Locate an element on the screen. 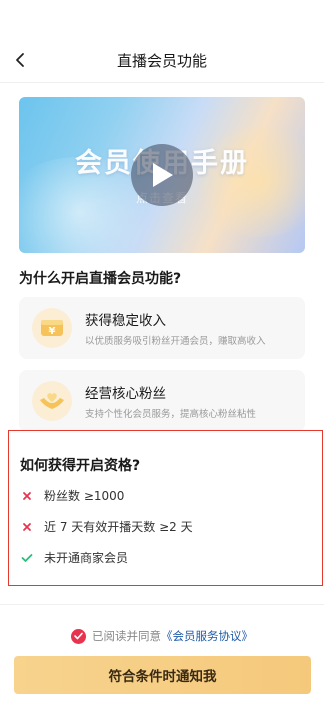 This screenshot has height=720, width=324. yuan-coin-icon: ¥ is located at coordinates (52, 328).